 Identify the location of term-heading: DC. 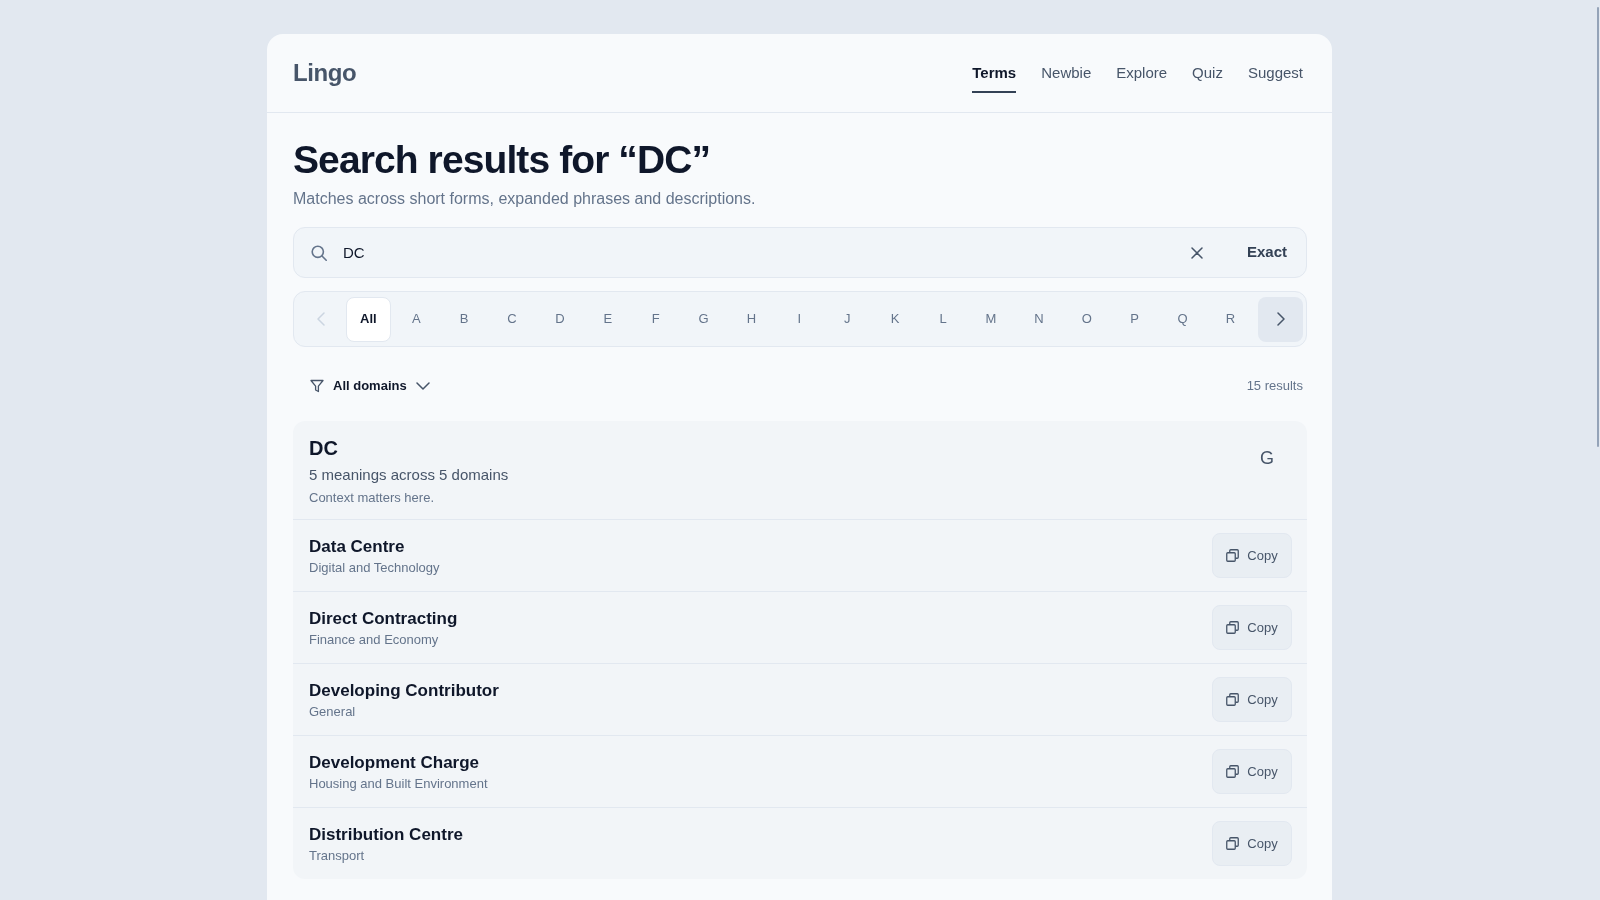
(324, 448).